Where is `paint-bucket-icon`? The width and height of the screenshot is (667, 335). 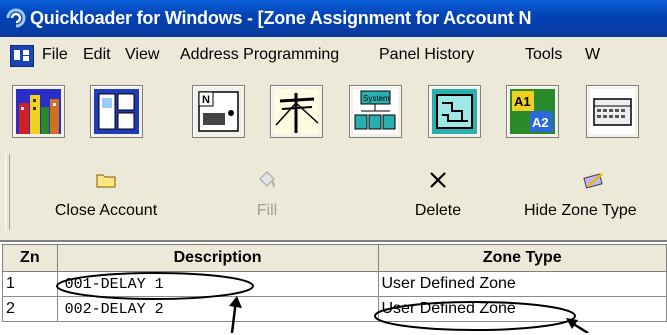 paint-bucket-icon is located at coordinates (267, 179).